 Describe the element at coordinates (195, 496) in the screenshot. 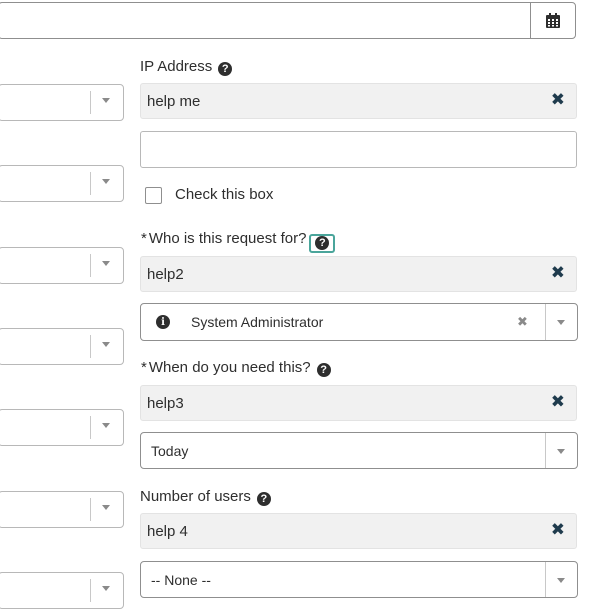

I see `number-of-users-label-text: Number of users` at that location.